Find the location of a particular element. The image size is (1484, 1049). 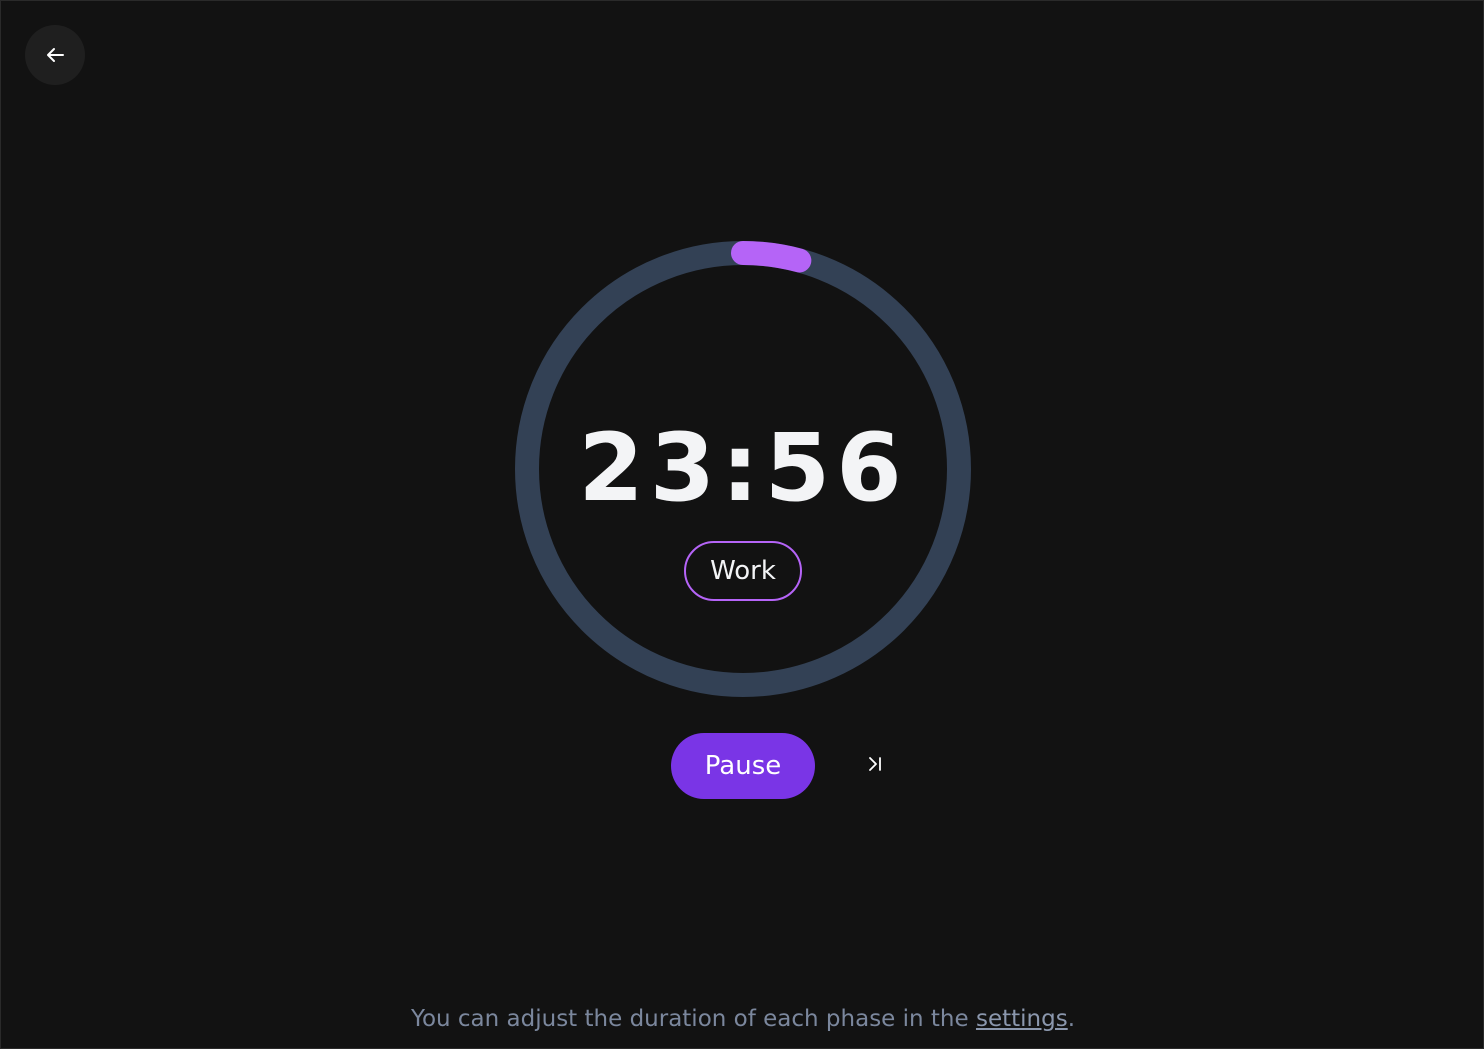

phase-badge: Work is located at coordinates (743, 571).